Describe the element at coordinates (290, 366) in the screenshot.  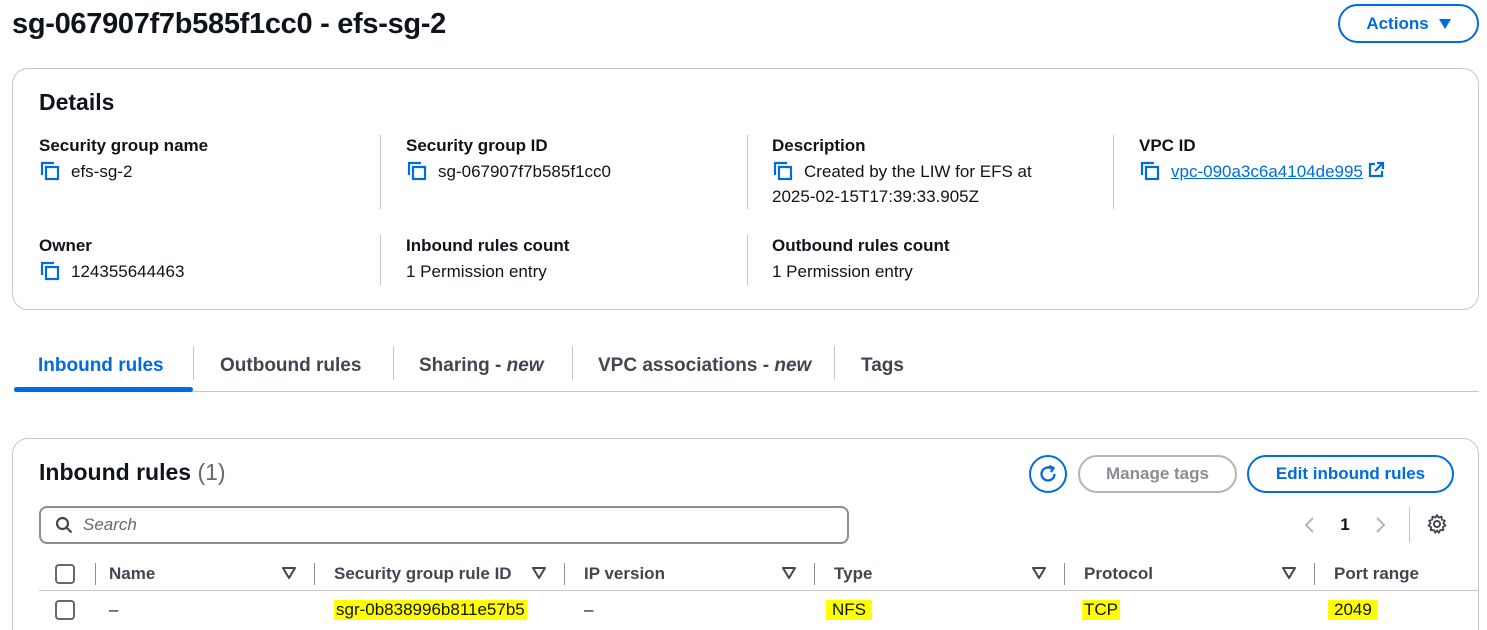
I see `tab-outbound-rules: Outbound rules` at that location.